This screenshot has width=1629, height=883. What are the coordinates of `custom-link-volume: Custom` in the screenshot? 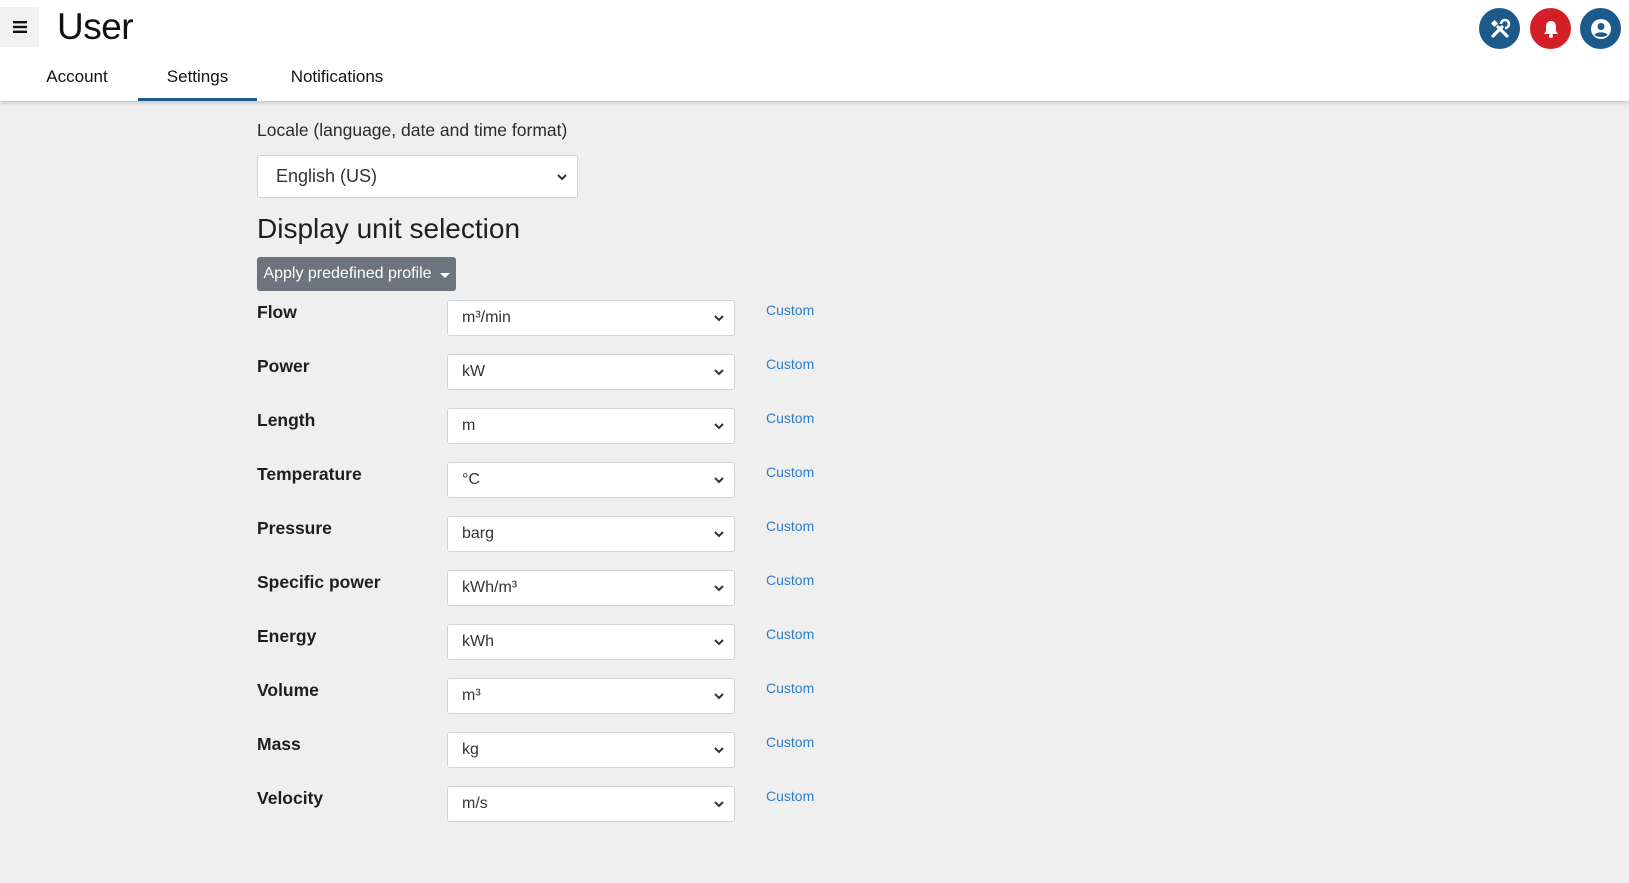 It's located at (790, 688).